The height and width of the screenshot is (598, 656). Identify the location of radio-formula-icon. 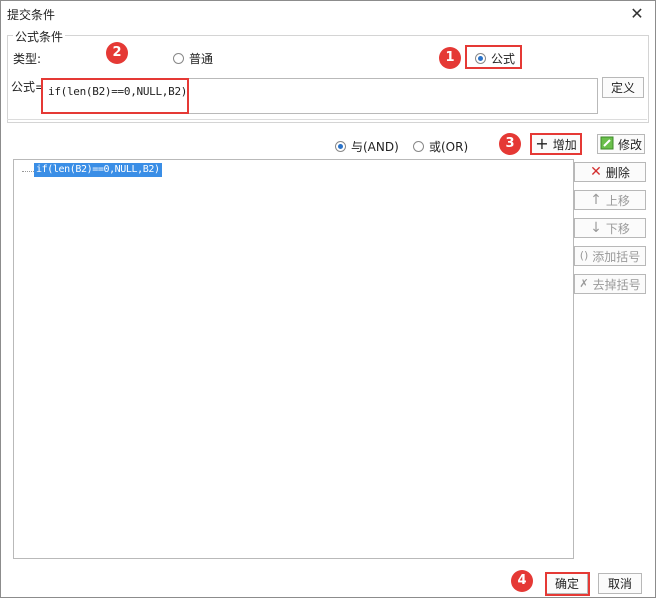
(480, 58).